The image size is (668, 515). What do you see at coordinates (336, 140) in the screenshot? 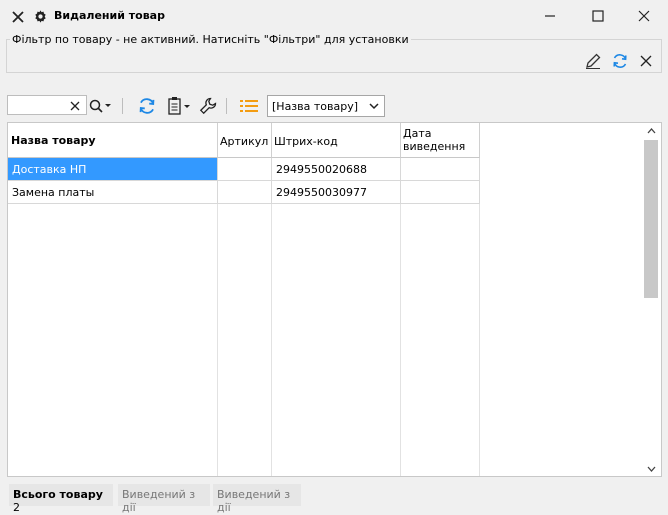
I see `column-header-barcode: Штрих-код` at bounding box center [336, 140].